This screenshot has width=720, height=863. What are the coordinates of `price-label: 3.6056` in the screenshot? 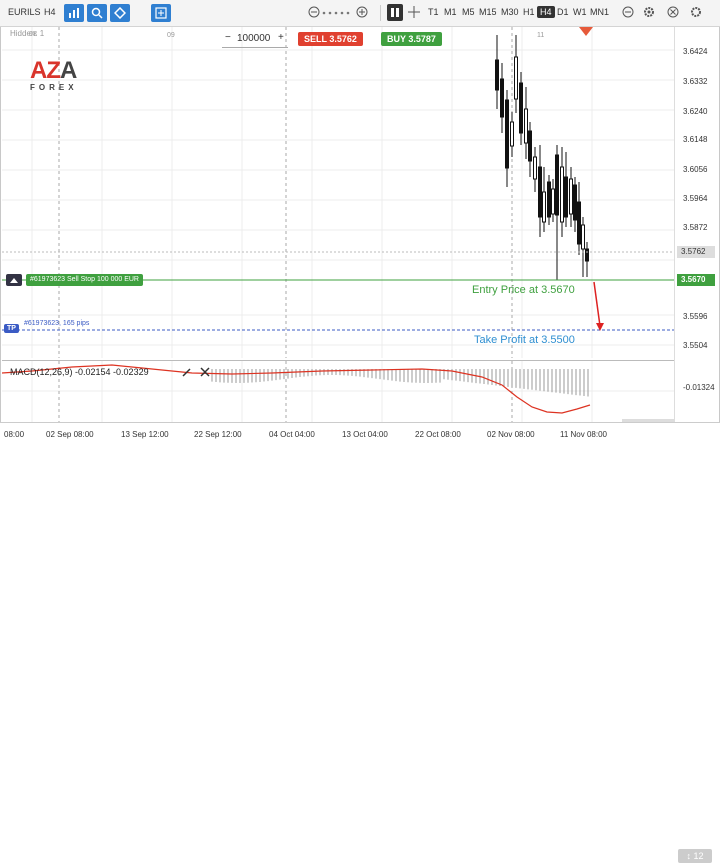 It's located at (695, 169).